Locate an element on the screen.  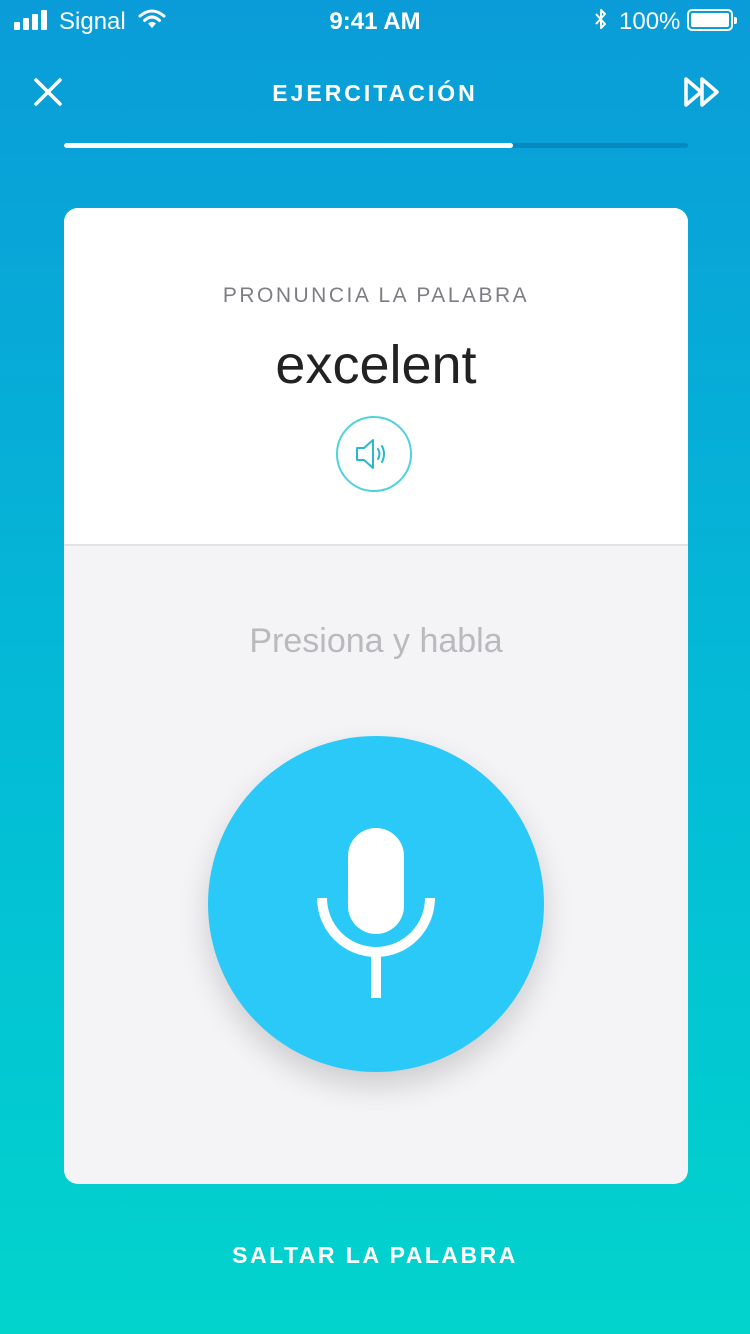
battery-icon is located at coordinates (712, 20).